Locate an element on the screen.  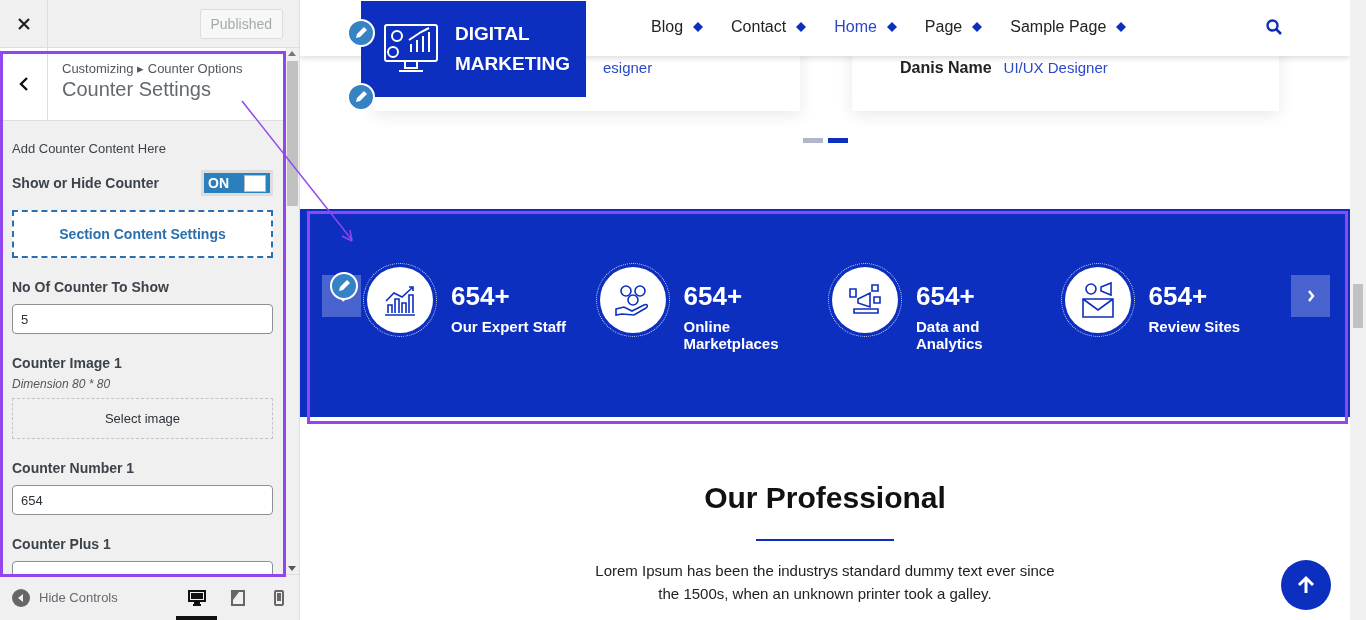
input-field: 654 is located at coordinates (142, 500).